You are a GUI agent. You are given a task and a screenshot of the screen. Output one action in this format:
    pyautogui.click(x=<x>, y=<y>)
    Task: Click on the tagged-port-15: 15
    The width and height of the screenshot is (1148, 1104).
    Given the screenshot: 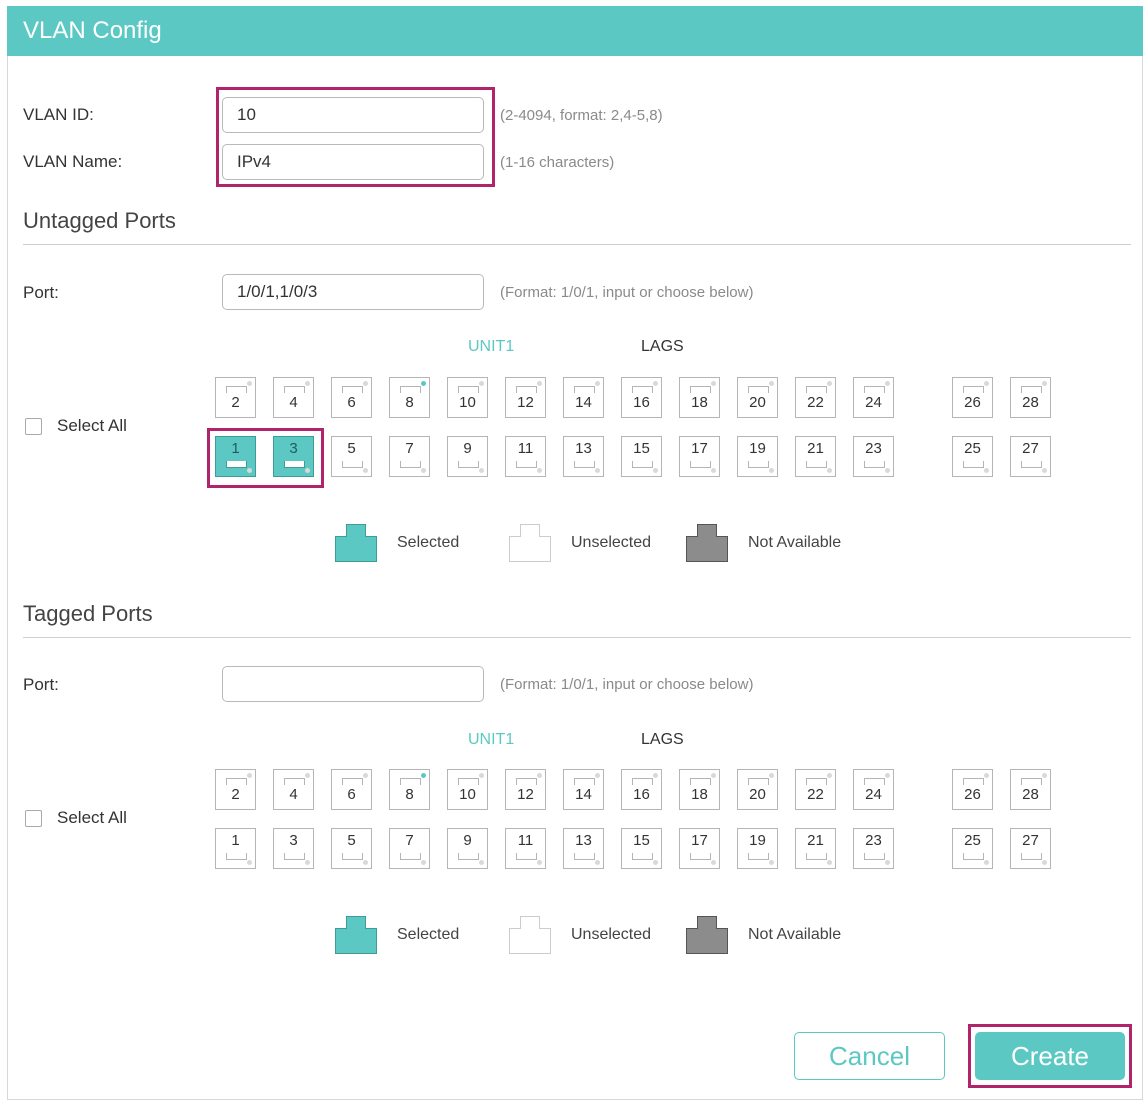 What is the action you would take?
    pyautogui.click(x=641, y=848)
    